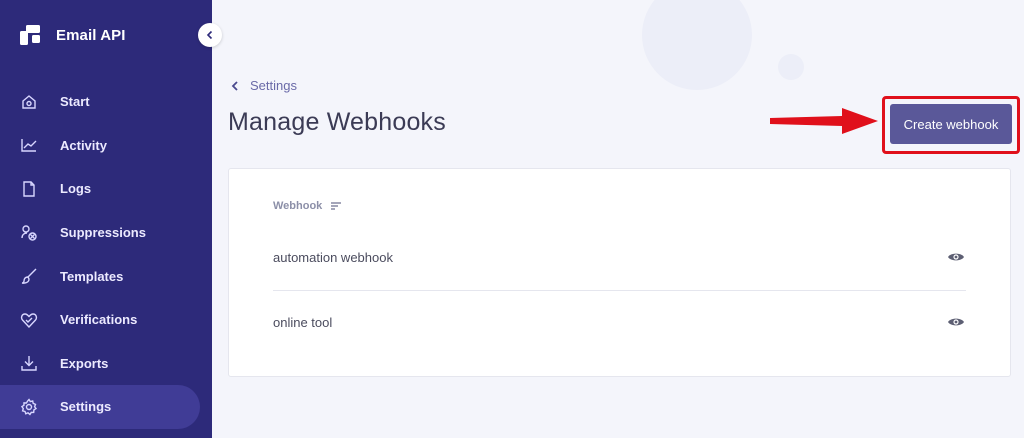 The width and height of the screenshot is (1024, 438). What do you see at coordinates (333, 257) in the screenshot?
I see `webhook-name: automation webhook` at bounding box center [333, 257].